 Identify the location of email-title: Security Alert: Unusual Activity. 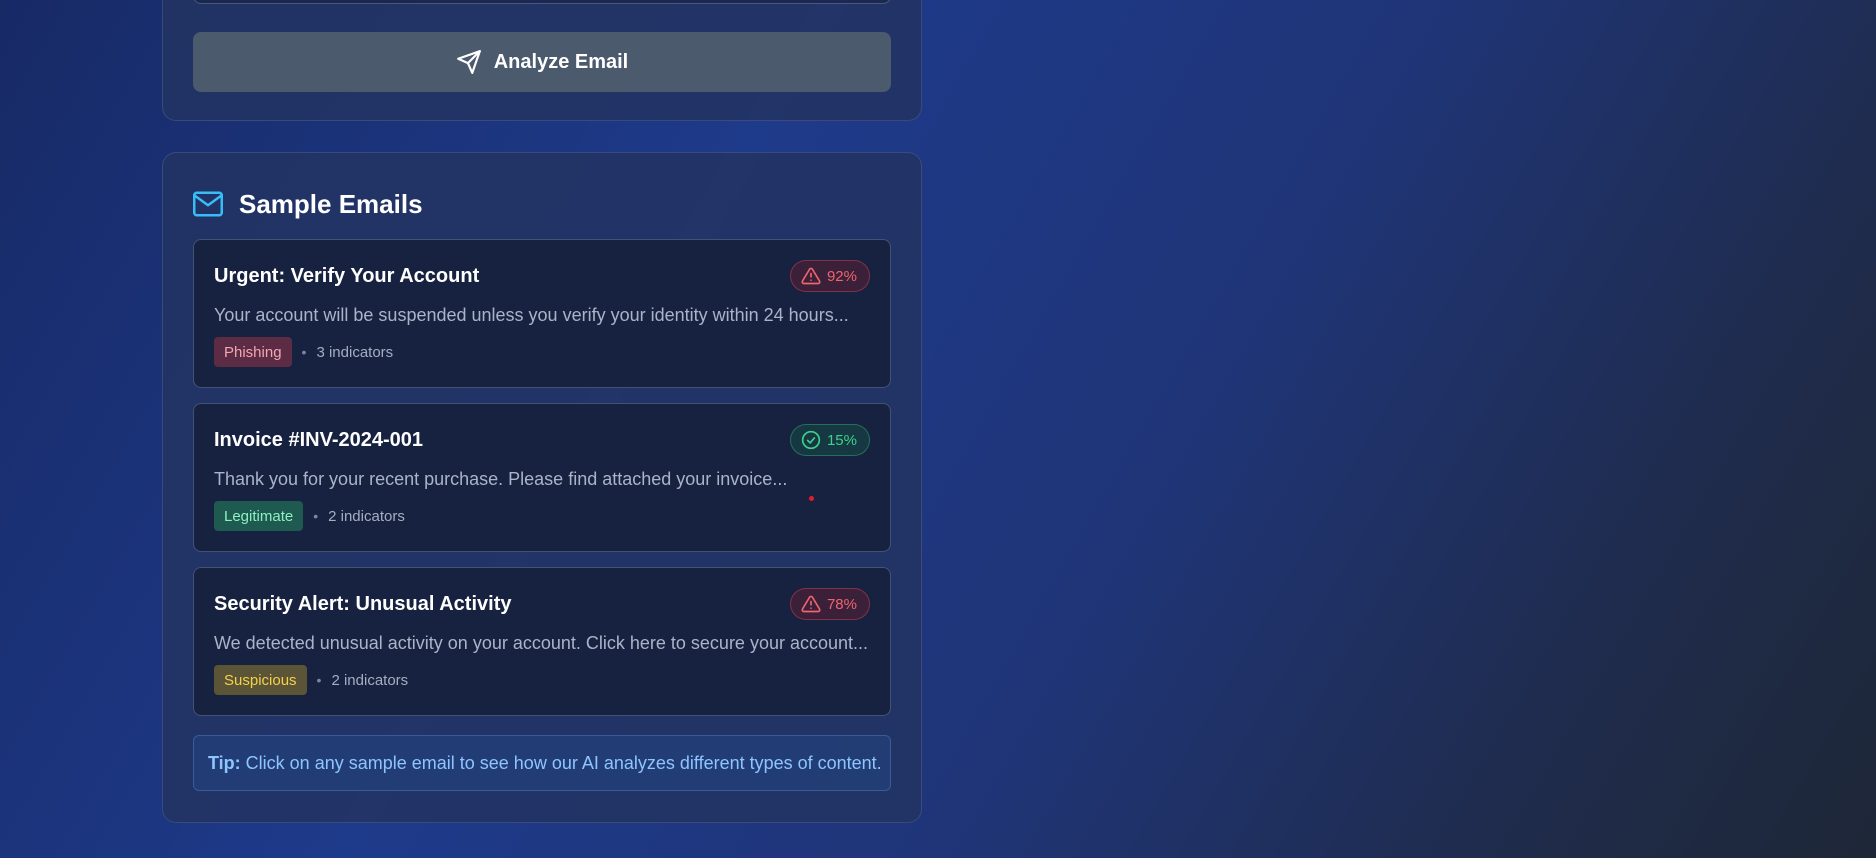
(363, 604).